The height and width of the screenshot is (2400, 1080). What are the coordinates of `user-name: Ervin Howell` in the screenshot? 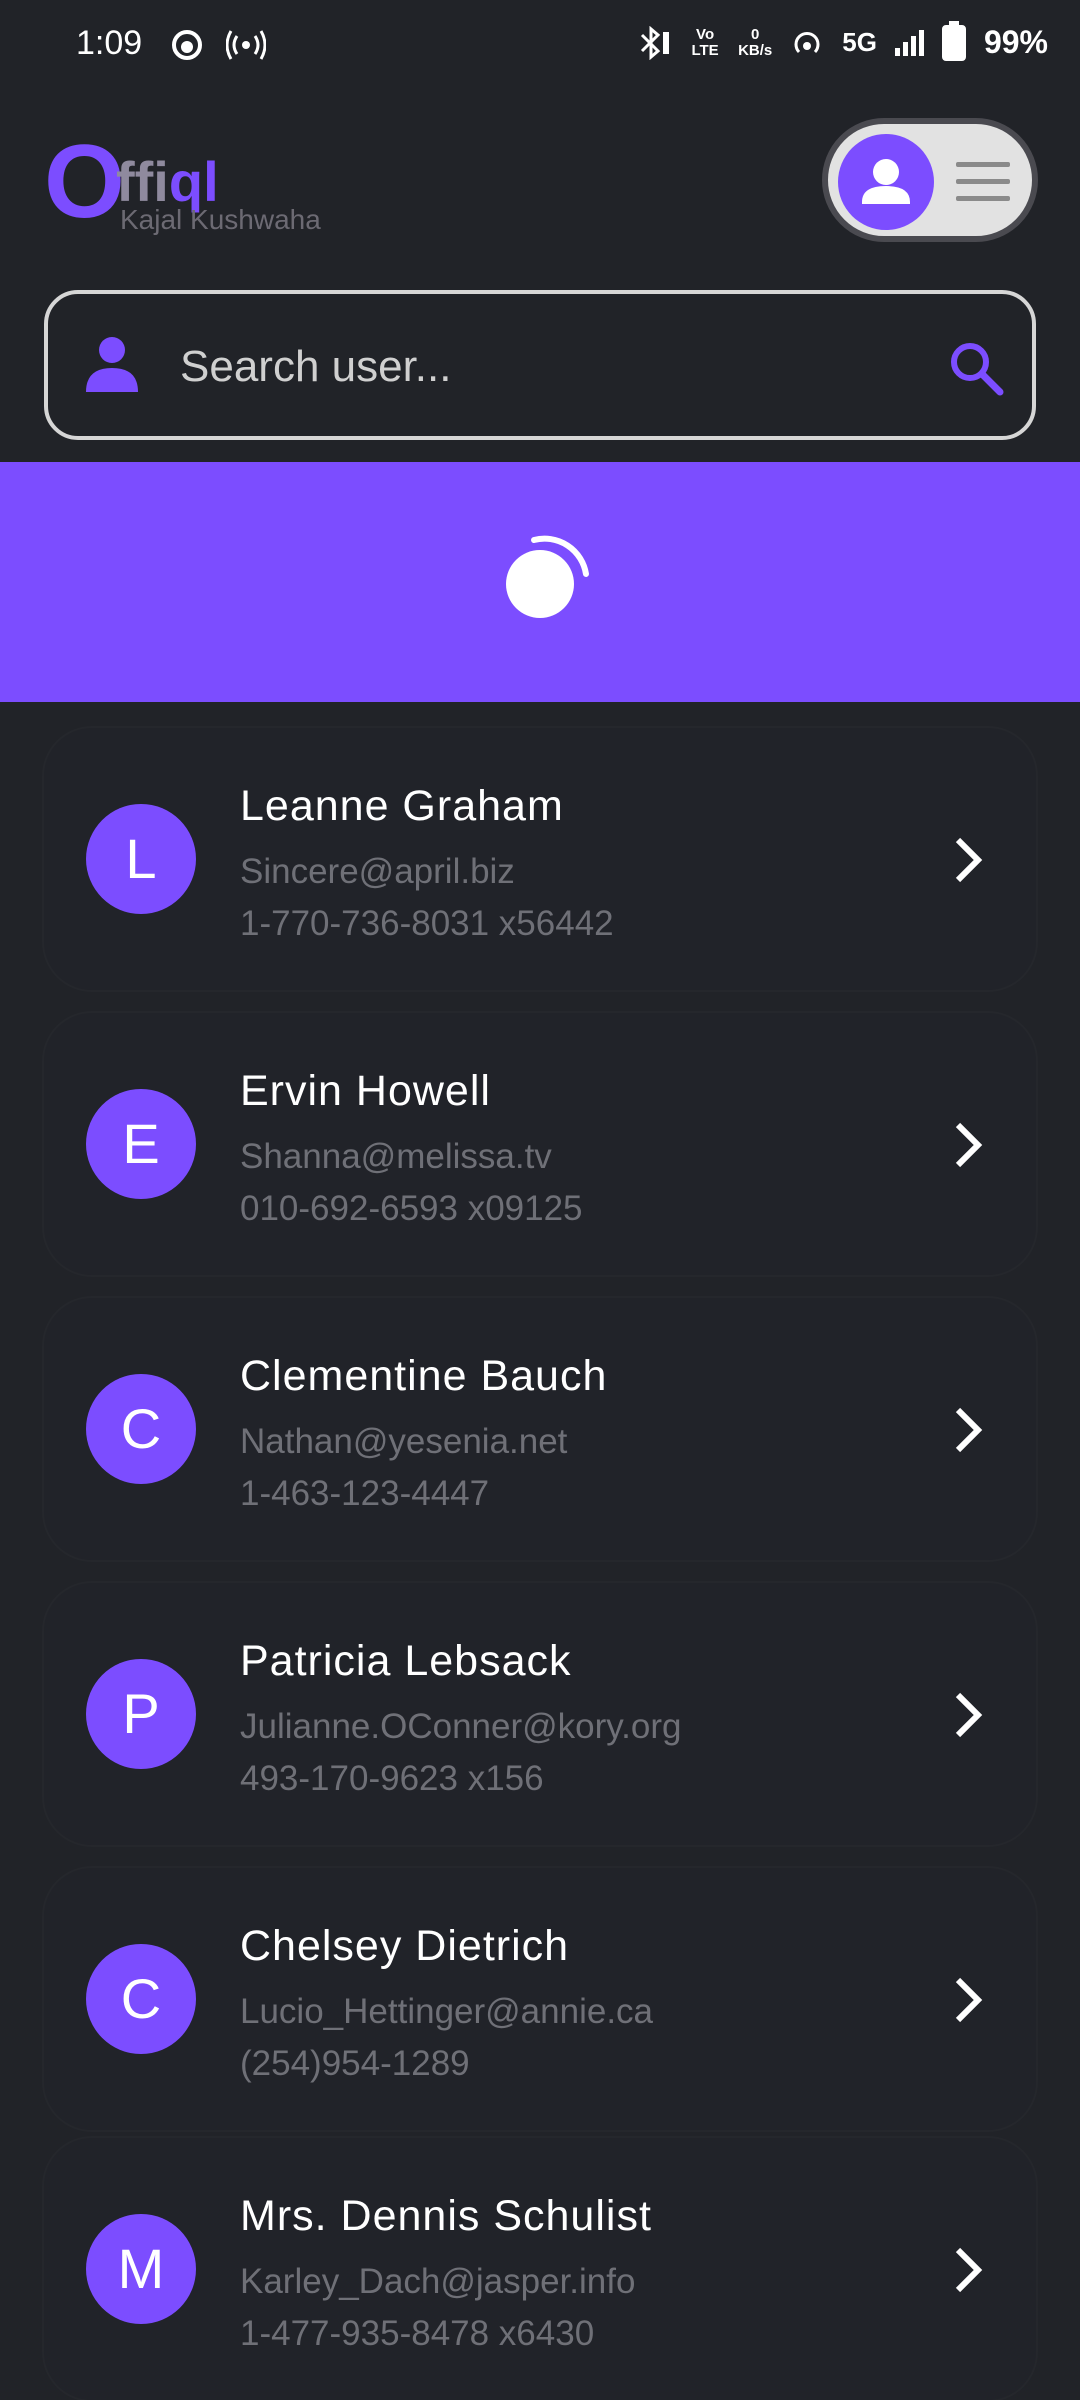 It's located at (365, 1091).